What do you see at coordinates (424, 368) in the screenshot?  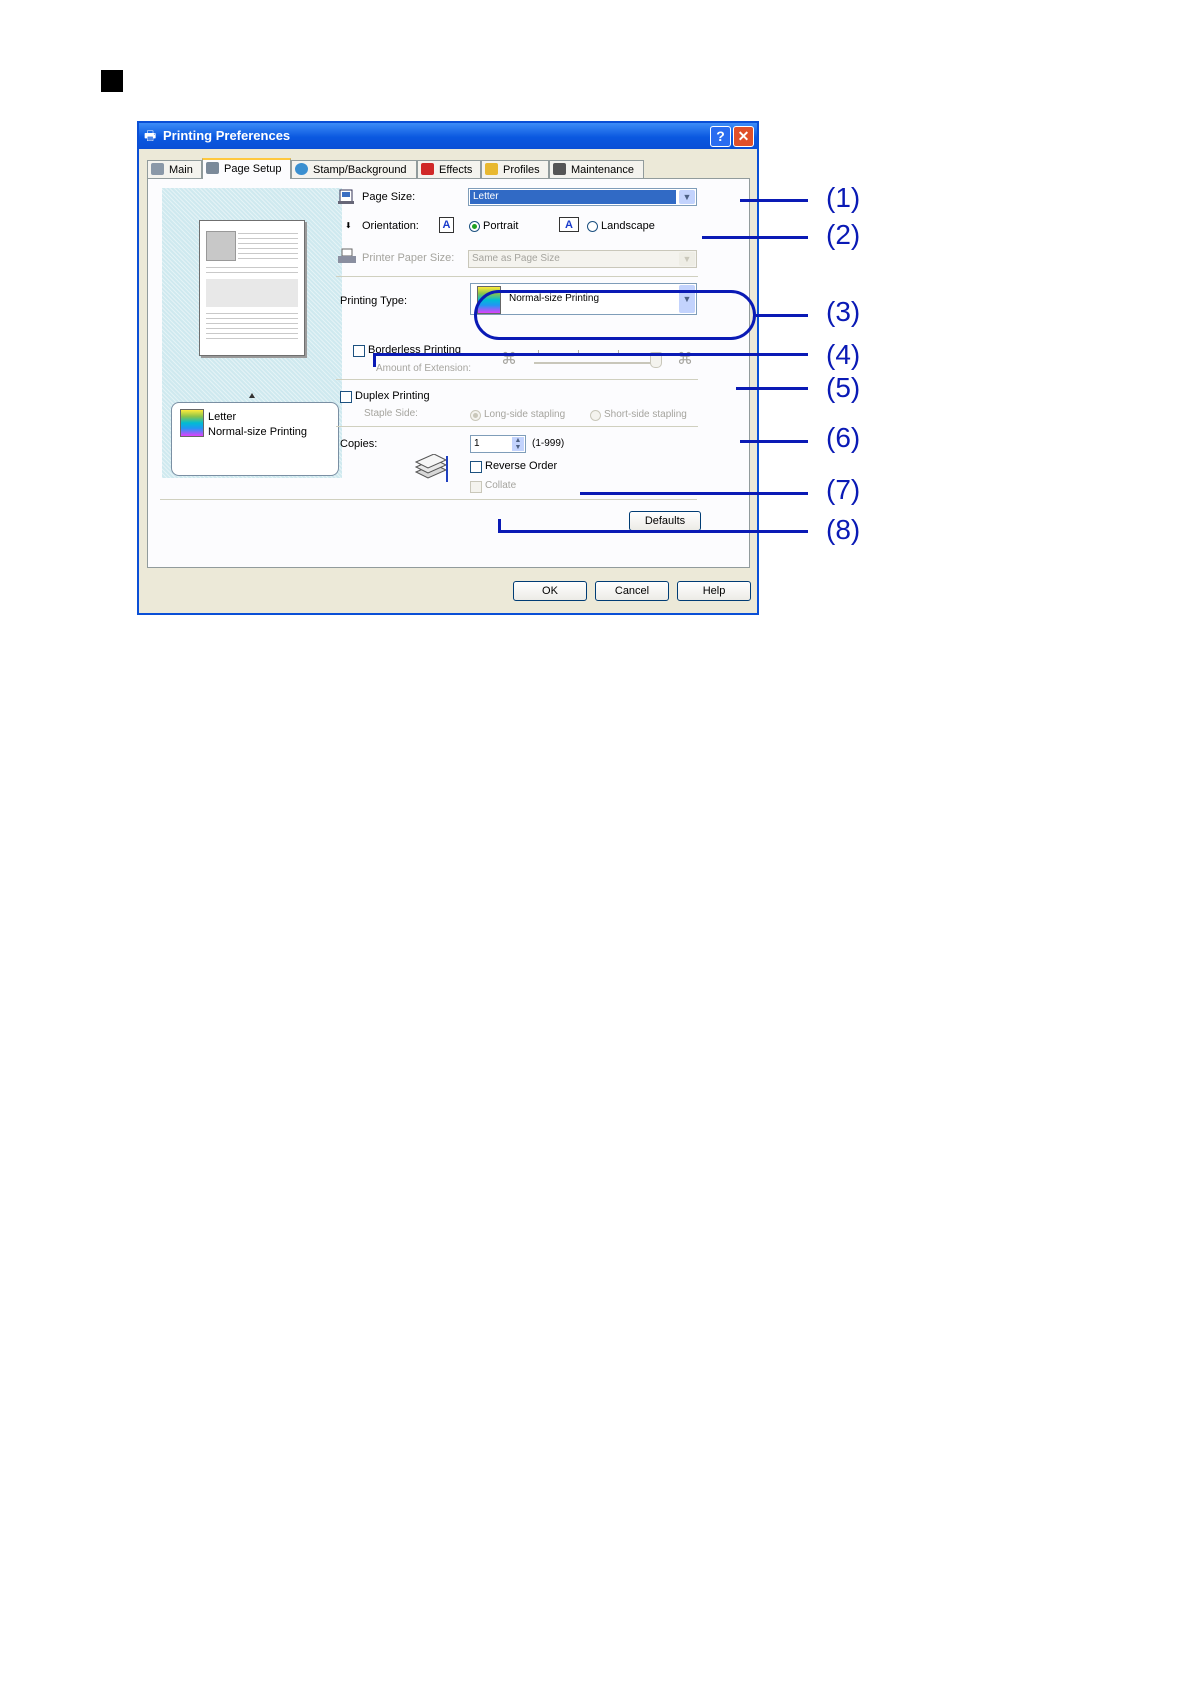 I see `extension-label: Amount of Extension:` at bounding box center [424, 368].